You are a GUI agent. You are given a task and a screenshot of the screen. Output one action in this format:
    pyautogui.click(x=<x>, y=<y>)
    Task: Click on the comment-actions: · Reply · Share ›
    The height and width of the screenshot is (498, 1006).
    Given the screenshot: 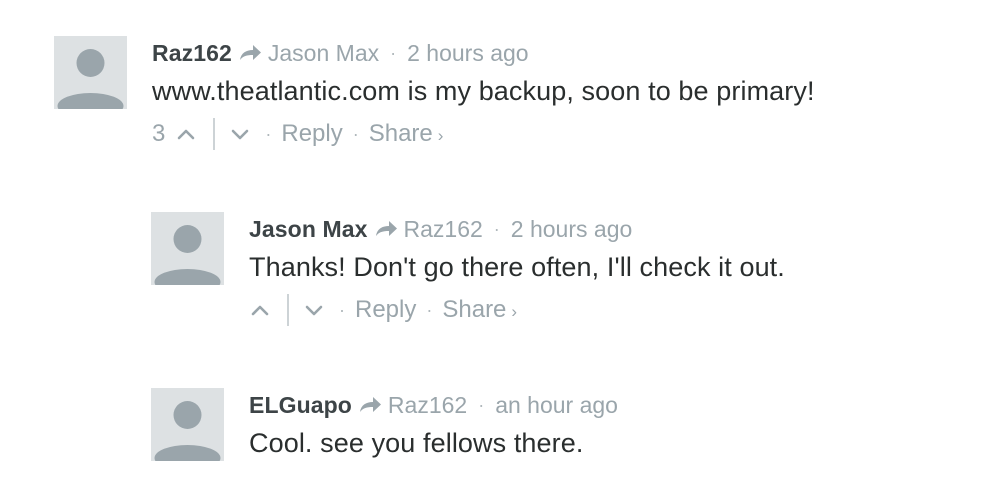 What is the action you would take?
    pyautogui.click(x=517, y=310)
    